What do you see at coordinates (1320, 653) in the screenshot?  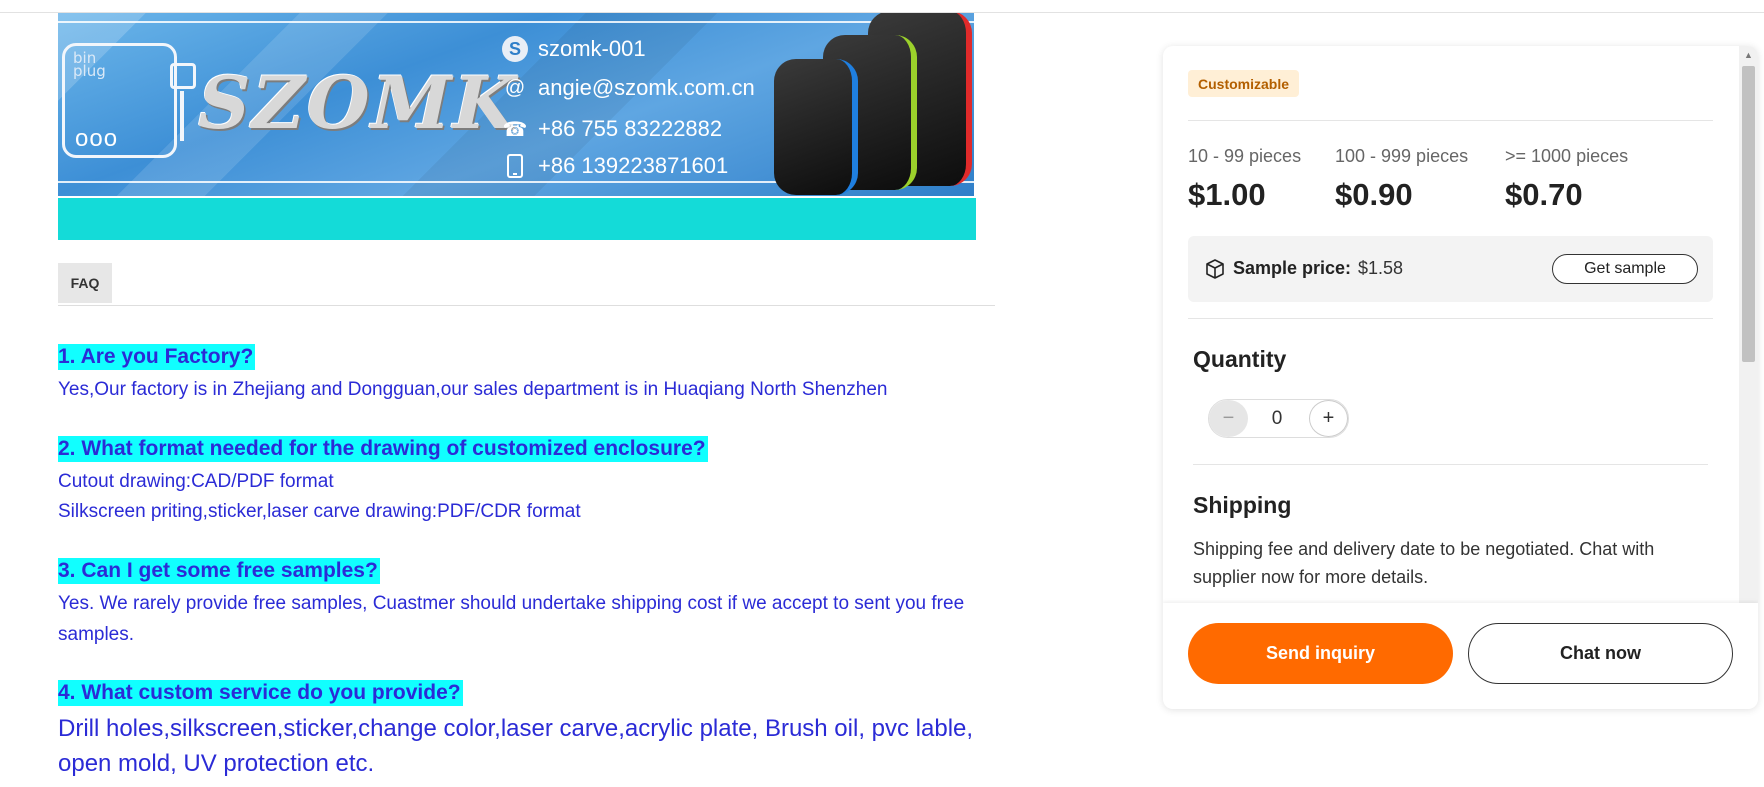 I see `send-inquiry-button: Send inquiry` at bounding box center [1320, 653].